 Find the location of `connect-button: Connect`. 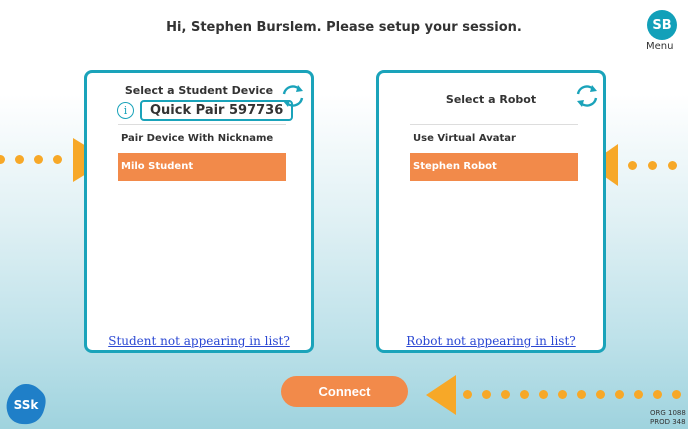

connect-button: Connect is located at coordinates (344, 391).